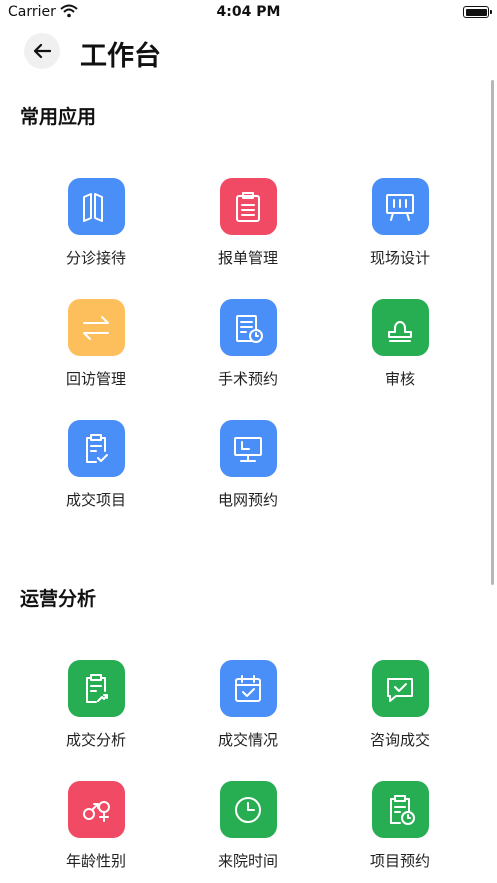 This screenshot has height=883, width=497. Describe the element at coordinates (248, 688) in the screenshot. I see `calendar-check-icon` at that location.